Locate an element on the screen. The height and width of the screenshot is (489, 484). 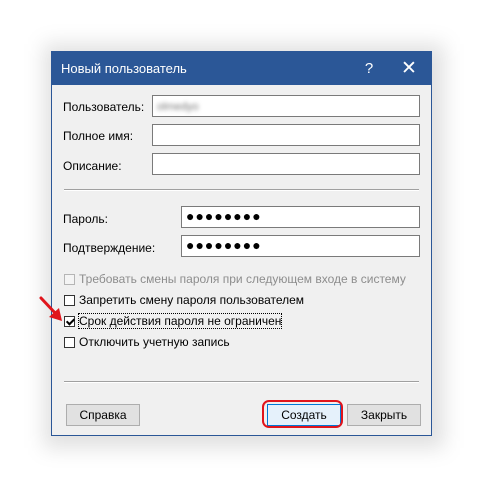
checkbox-prevent-change: Запретить смену пароля пользователем is located at coordinates (184, 300).